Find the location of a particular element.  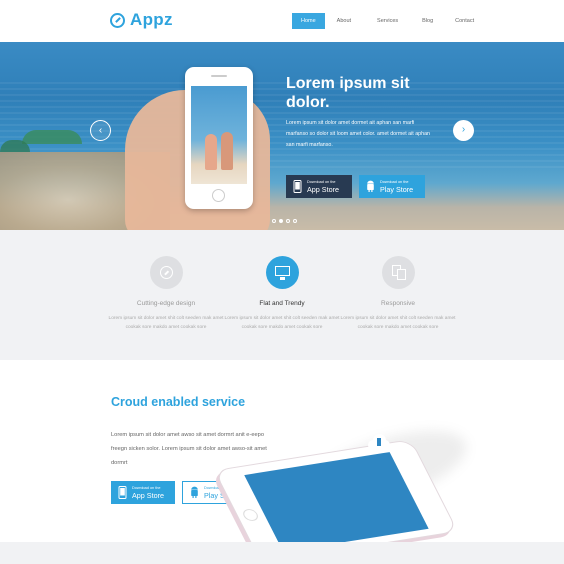

compass-icon is located at coordinates (166, 272).